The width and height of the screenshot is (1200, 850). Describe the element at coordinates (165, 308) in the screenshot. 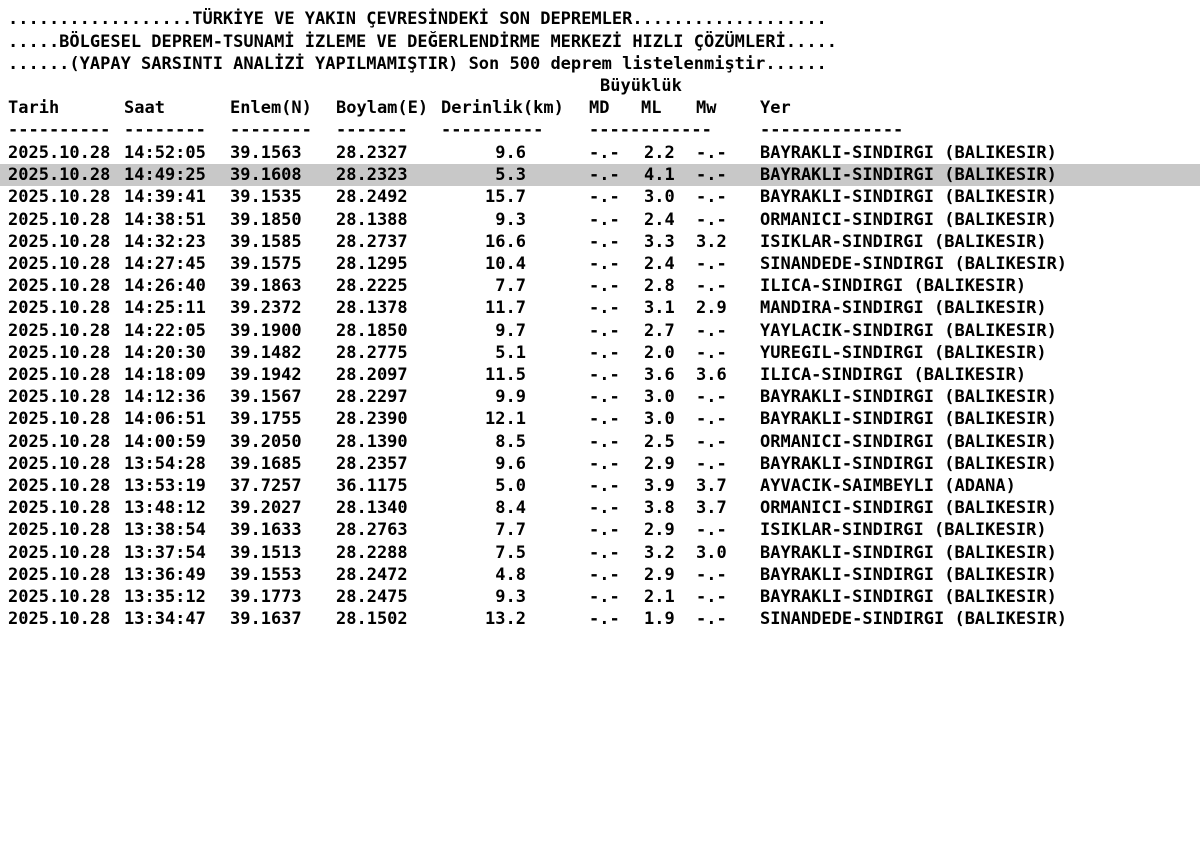

I see `cell-saat: 14:25:11` at that location.